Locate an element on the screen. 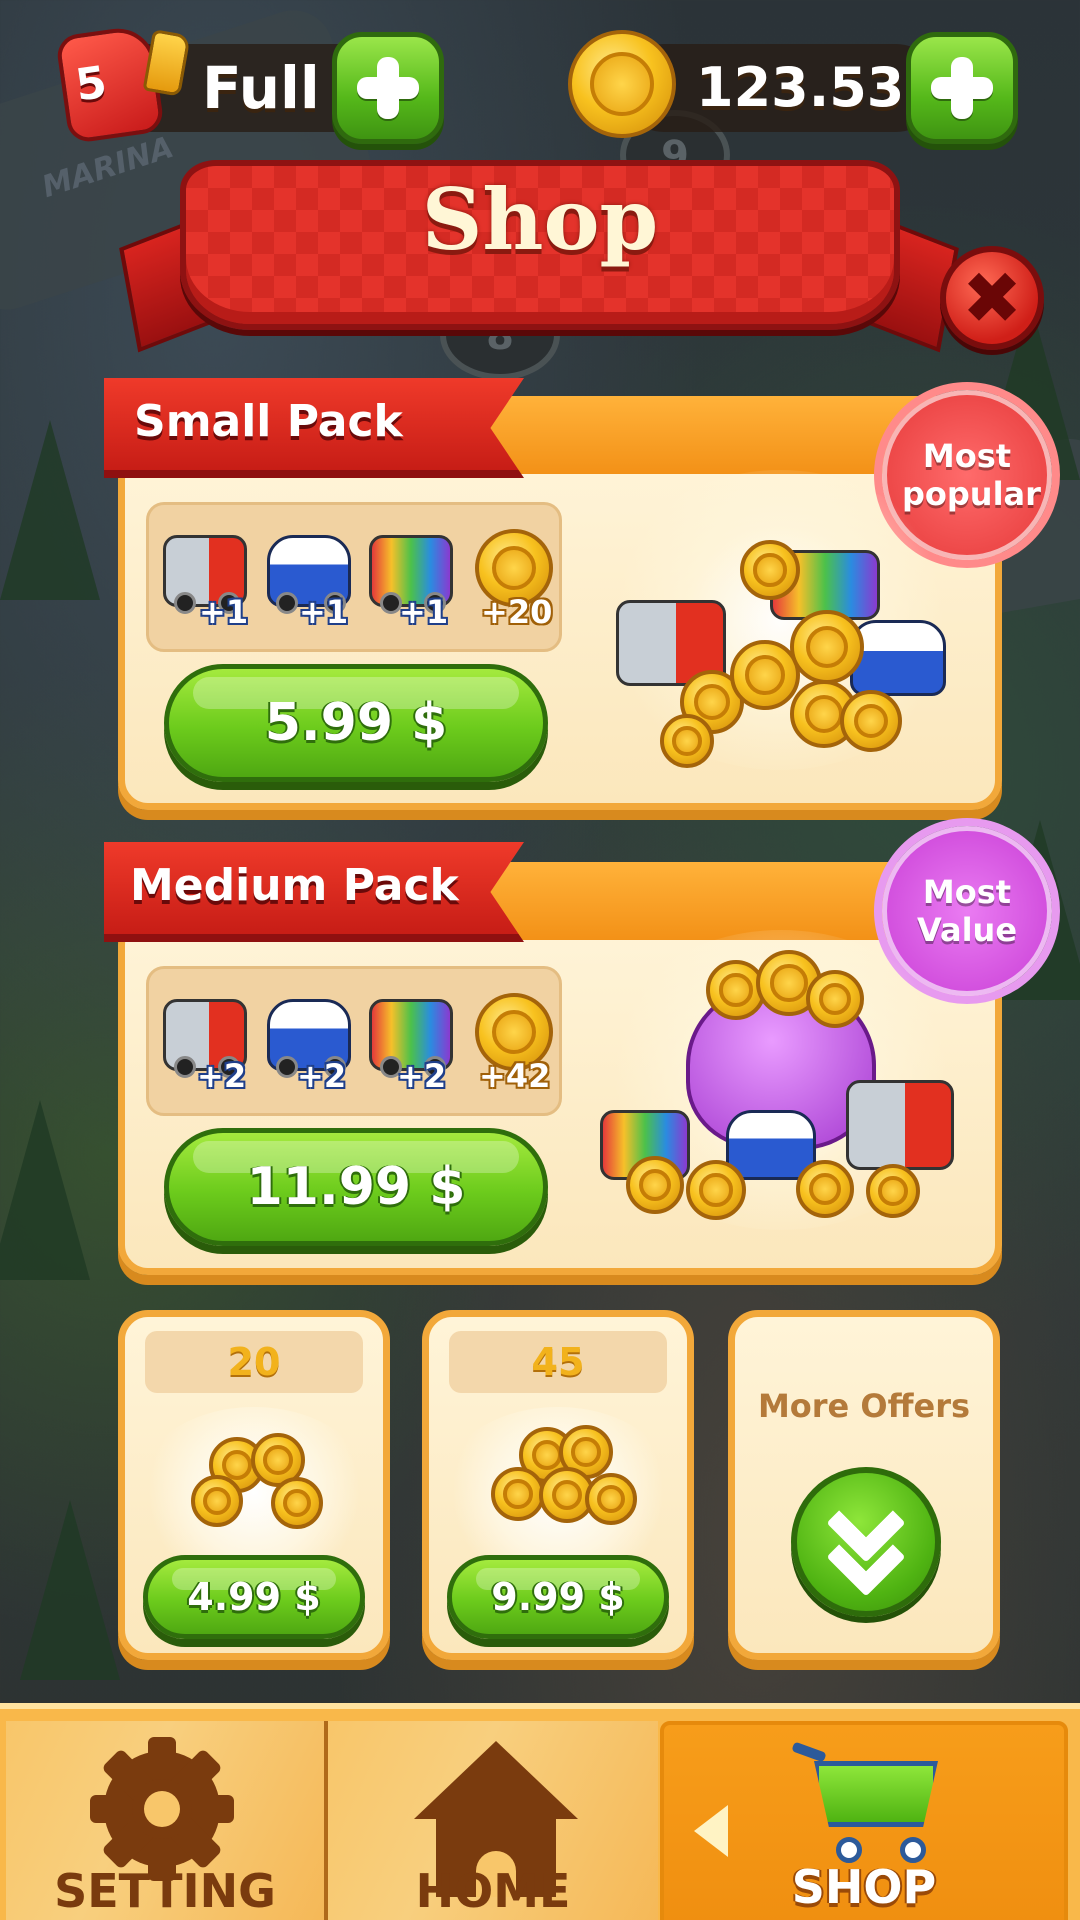 This screenshot has height=1920, width=1080. price-label: 11.99 $ is located at coordinates (356, 1187).